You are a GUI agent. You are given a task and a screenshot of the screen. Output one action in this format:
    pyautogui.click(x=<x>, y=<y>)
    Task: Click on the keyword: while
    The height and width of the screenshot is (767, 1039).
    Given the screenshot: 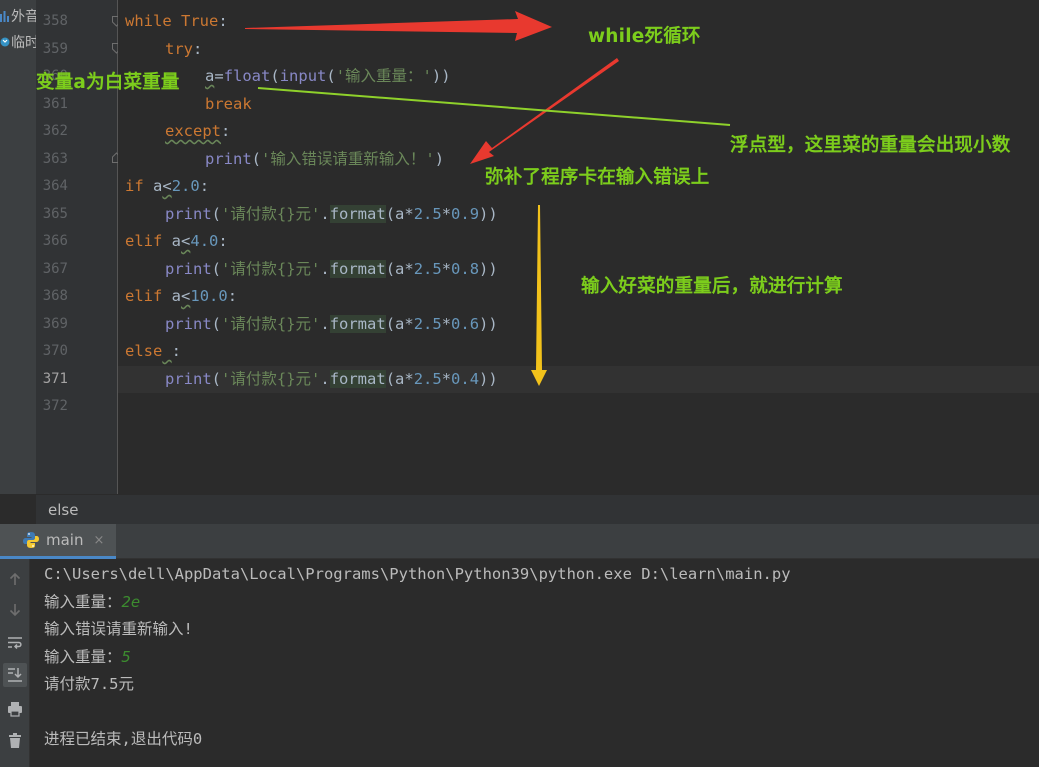 What is the action you would take?
    pyautogui.click(x=148, y=21)
    